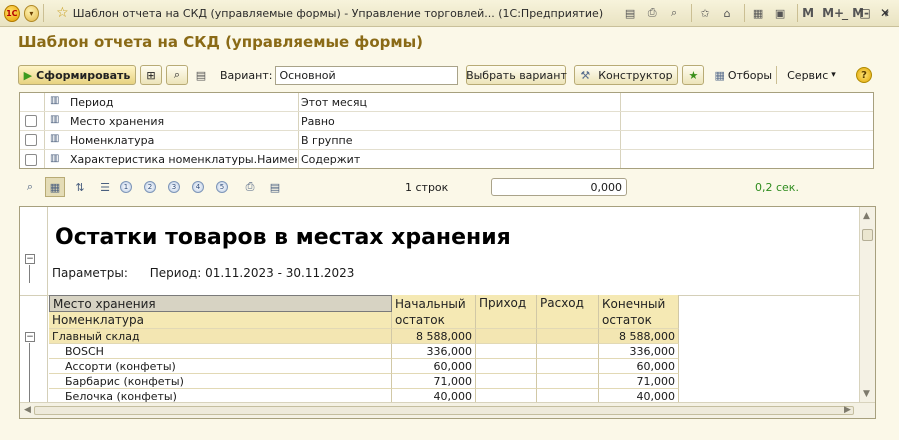 This screenshot has height=440, width=899. Describe the element at coordinates (845, 13) in the screenshot. I see `minimize-icon: _` at that location.